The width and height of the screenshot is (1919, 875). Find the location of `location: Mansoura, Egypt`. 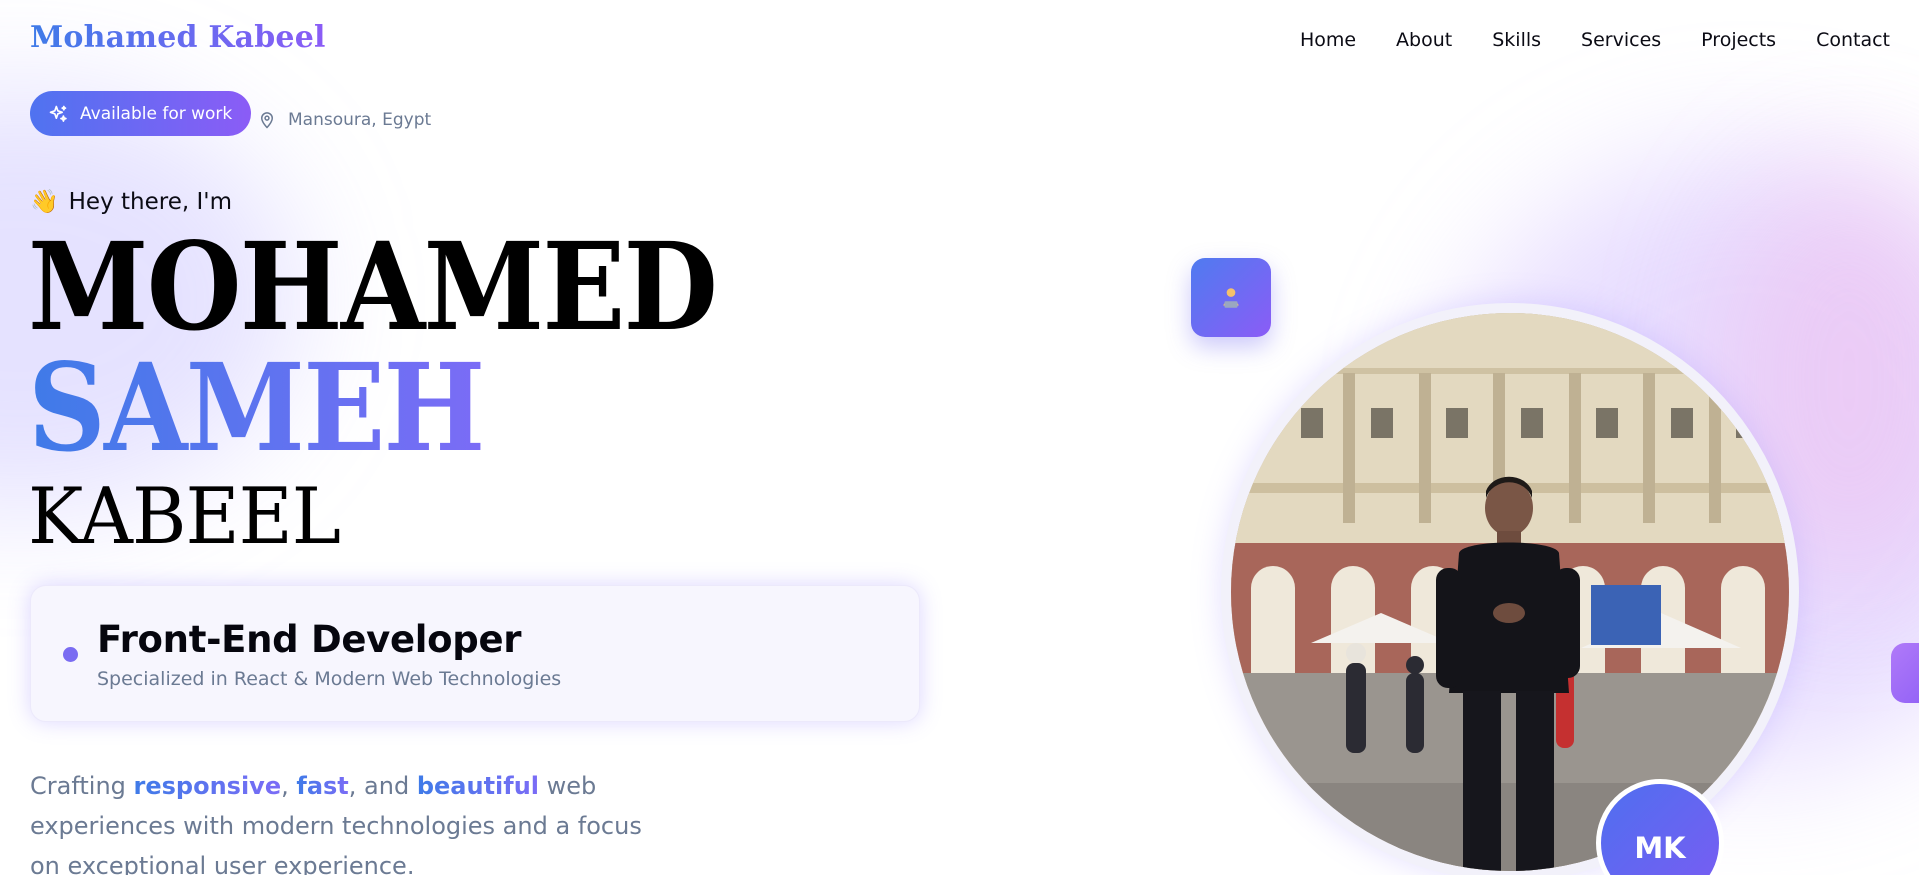

location: Mansoura, Egypt is located at coordinates (344, 120).